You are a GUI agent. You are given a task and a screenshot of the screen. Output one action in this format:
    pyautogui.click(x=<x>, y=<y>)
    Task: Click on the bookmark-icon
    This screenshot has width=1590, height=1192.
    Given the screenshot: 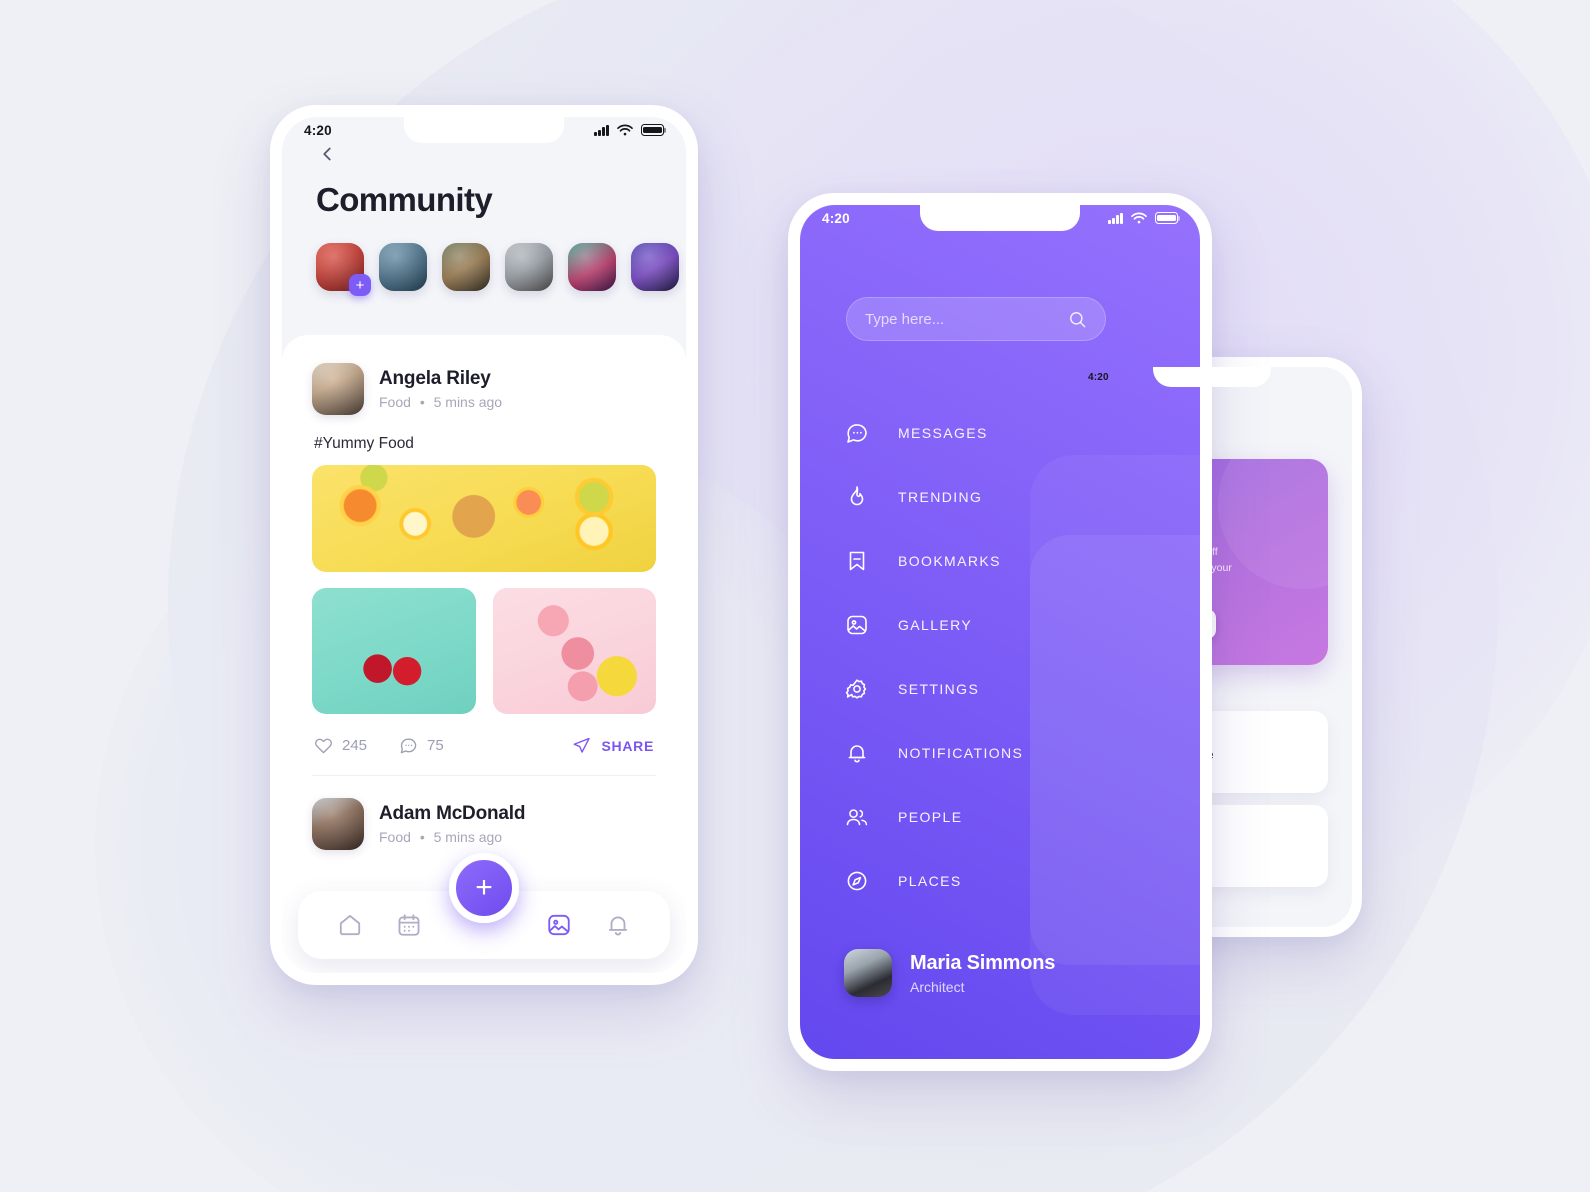 What is the action you would take?
    pyautogui.click(x=857, y=561)
    